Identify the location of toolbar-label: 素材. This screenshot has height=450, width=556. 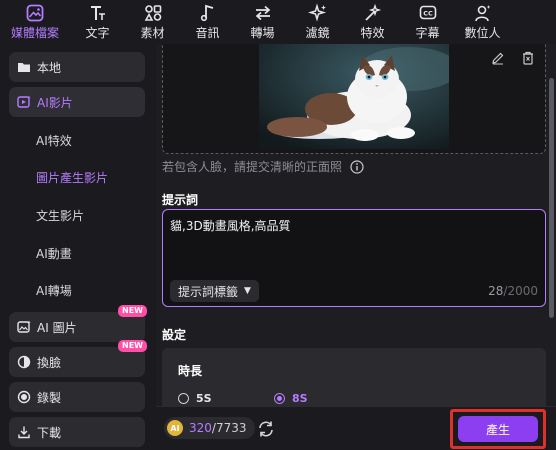
(152, 33).